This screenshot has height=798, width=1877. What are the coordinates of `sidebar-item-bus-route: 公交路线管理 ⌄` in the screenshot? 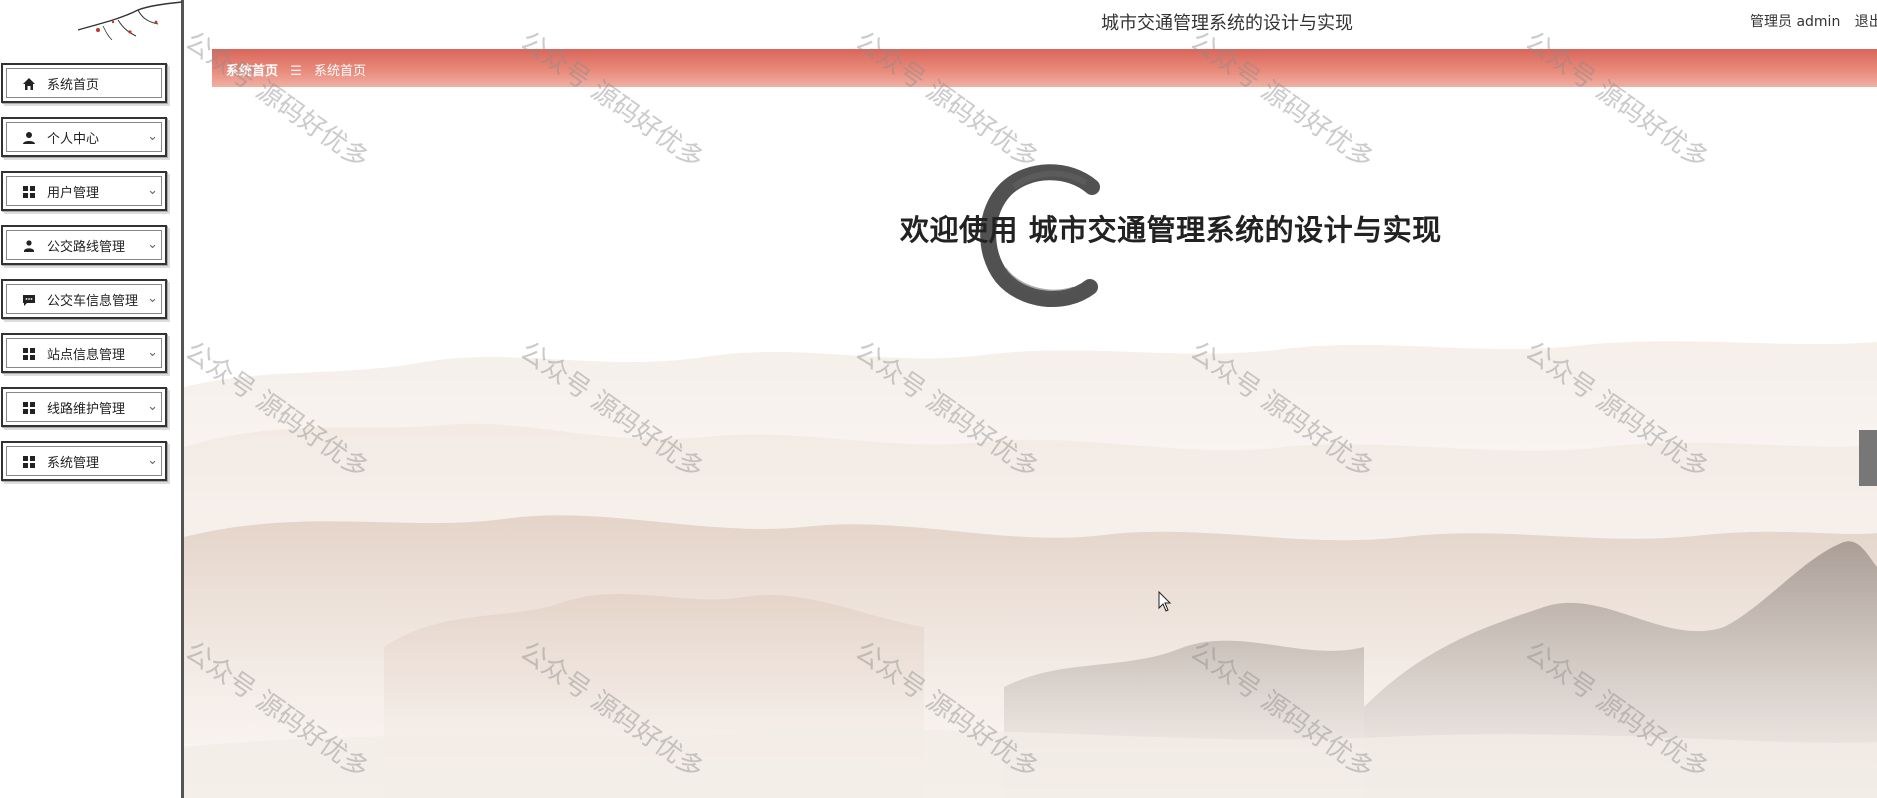 It's located at (86, 245).